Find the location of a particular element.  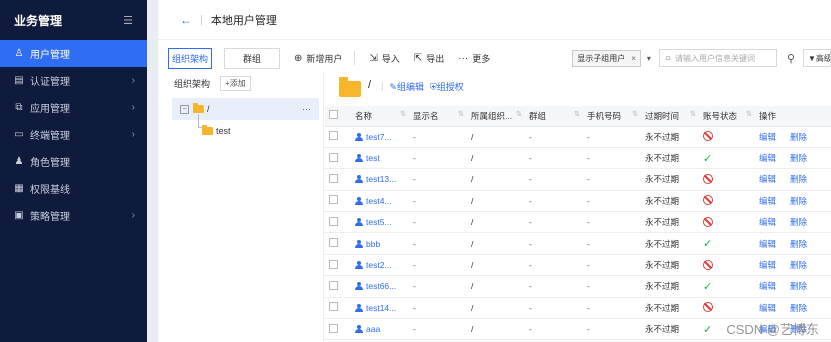

tab-org-structure: 组织架构 is located at coordinates (190, 58).